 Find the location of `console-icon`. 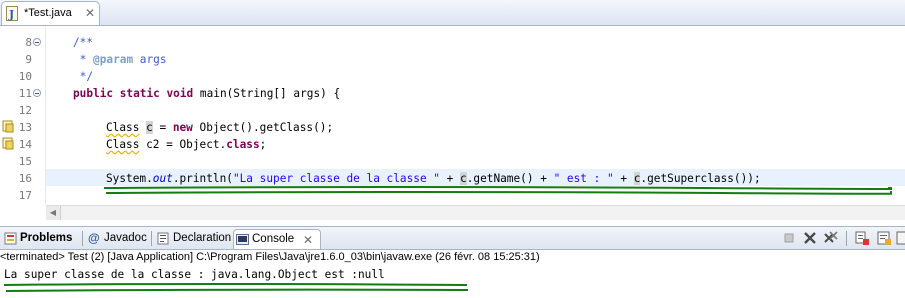

console-icon is located at coordinates (242, 239).